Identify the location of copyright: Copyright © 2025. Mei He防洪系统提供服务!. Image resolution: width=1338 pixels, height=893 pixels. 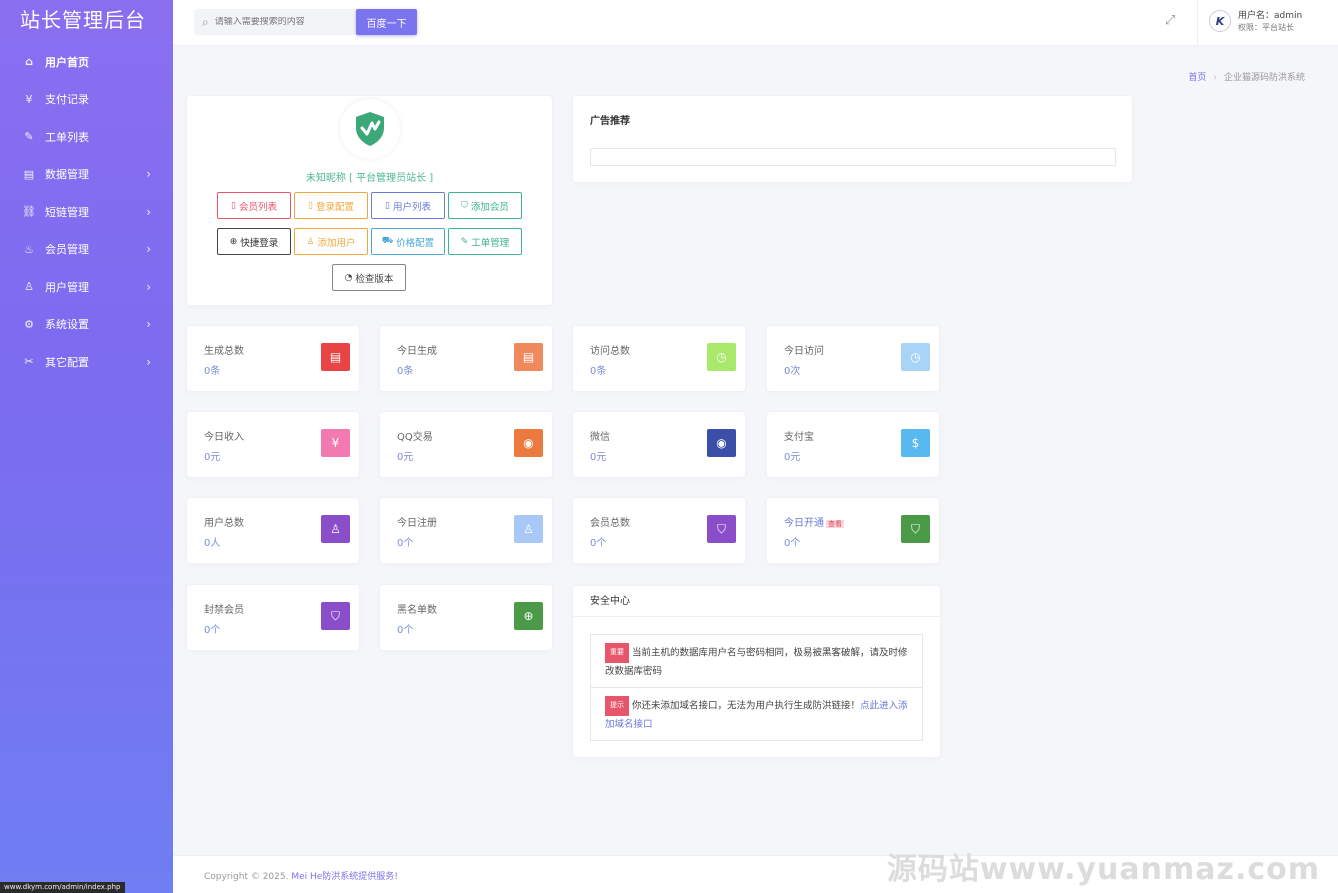
(301, 875).